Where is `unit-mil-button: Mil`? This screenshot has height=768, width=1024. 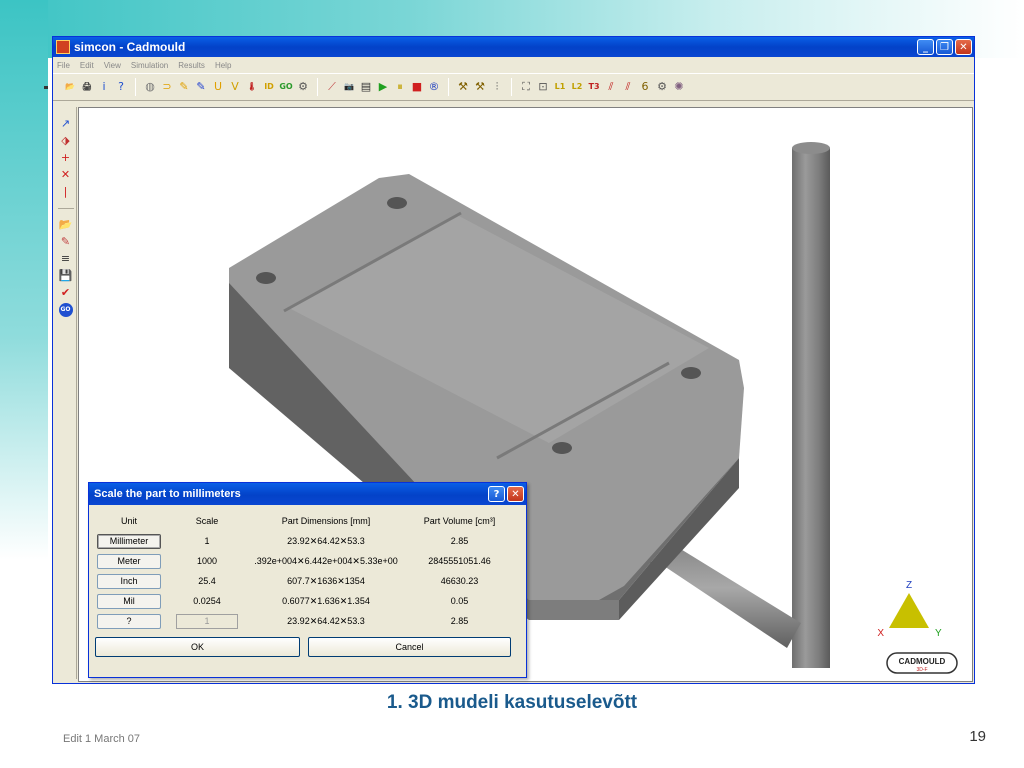
unit-mil-button: Mil is located at coordinates (129, 601).